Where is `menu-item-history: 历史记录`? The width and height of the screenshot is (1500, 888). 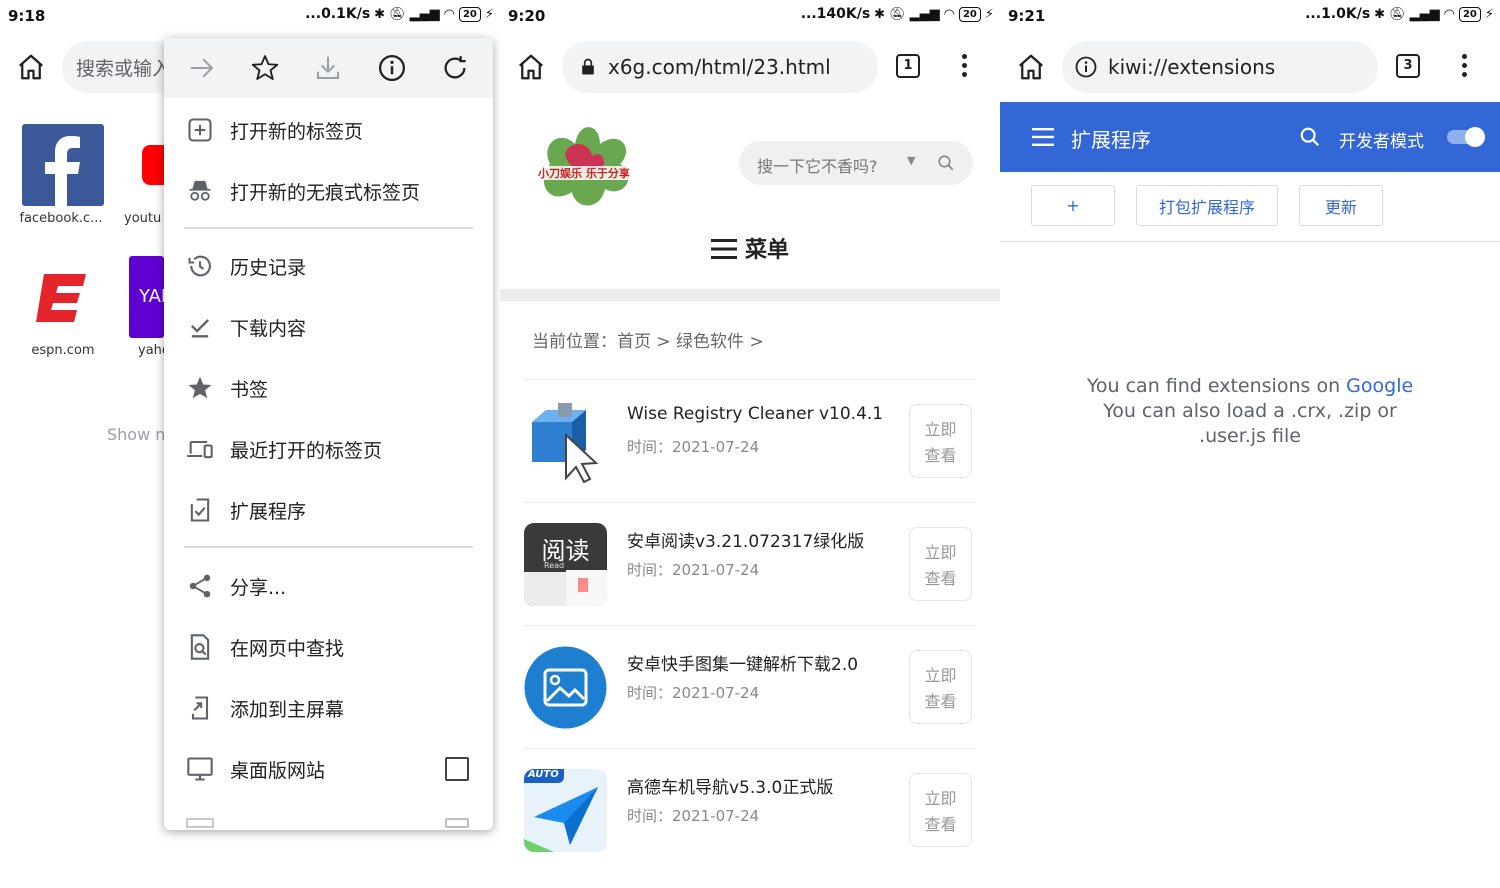 menu-item-history: 历史记录 is located at coordinates (328, 266).